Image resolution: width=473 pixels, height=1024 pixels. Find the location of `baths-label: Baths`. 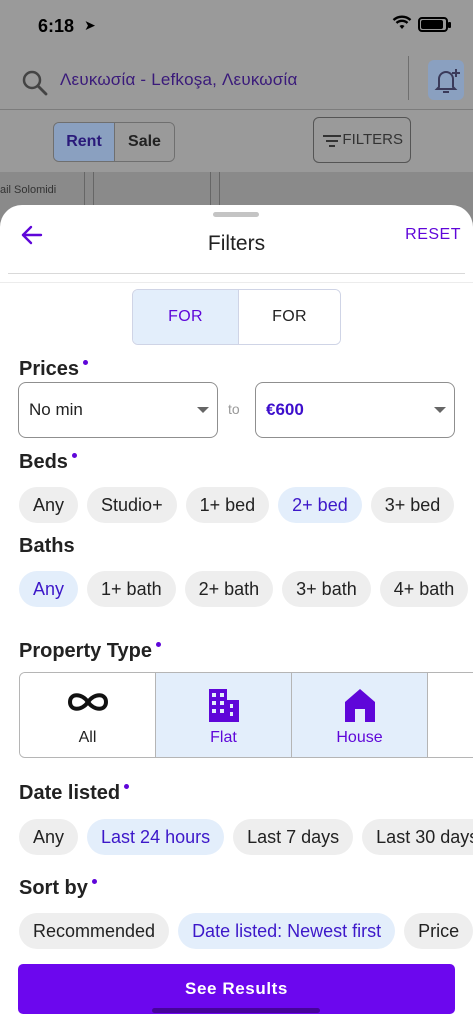

baths-label: Baths is located at coordinates (47, 546).